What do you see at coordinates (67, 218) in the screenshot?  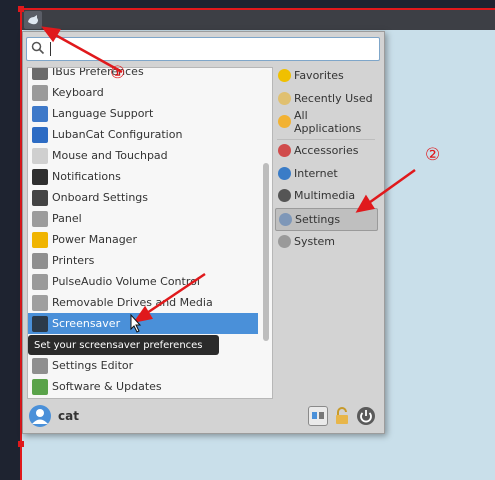 I see `app-item-label: Panel` at bounding box center [67, 218].